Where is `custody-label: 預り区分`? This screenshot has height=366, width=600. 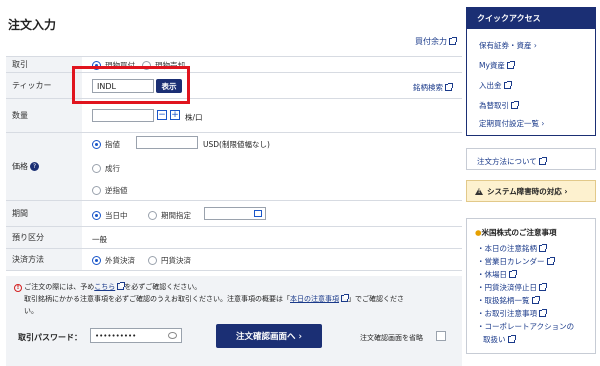 custody-label: 預り区分 is located at coordinates (44, 237).